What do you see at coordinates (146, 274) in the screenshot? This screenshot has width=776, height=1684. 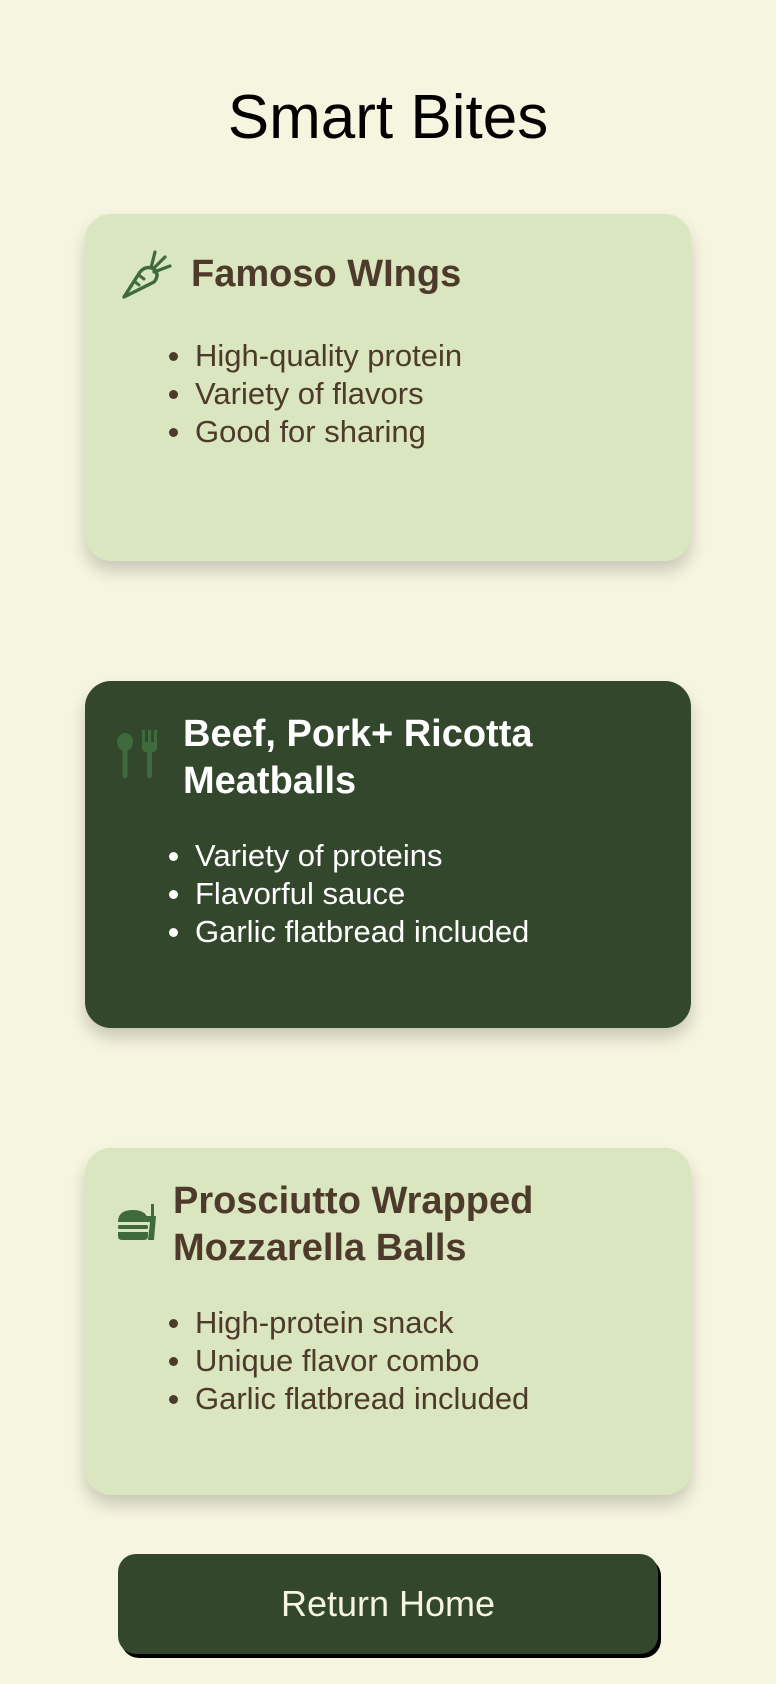 I see `carrot-icon` at bounding box center [146, 274].